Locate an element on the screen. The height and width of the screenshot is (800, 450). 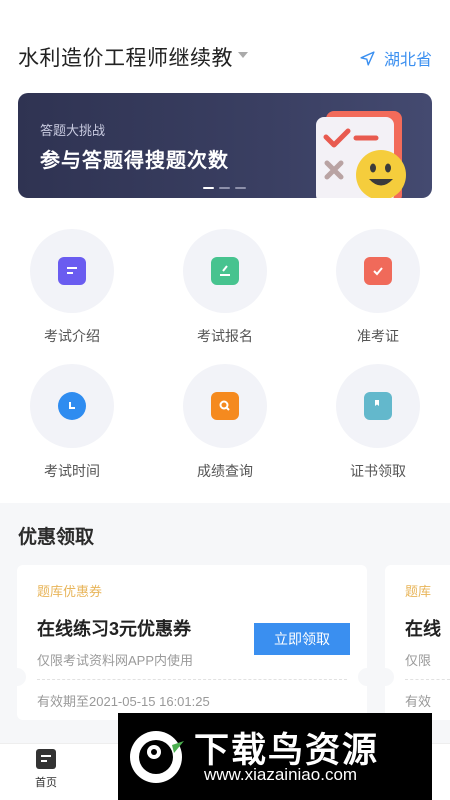
coupon-expire: 有效 is located at coordinates (418, 701).